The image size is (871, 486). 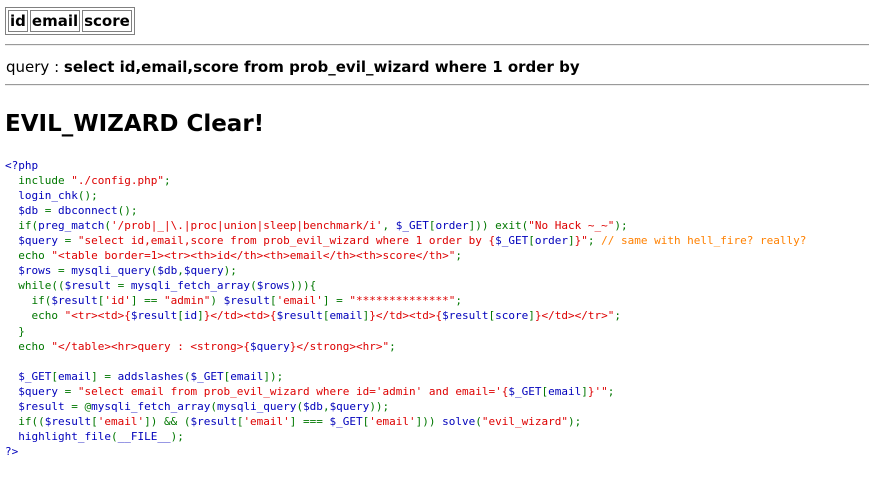 What do you see at coordinates (25, 421) in the screenshot?
I see `source-token: if((` at bounding box center [25, 421].